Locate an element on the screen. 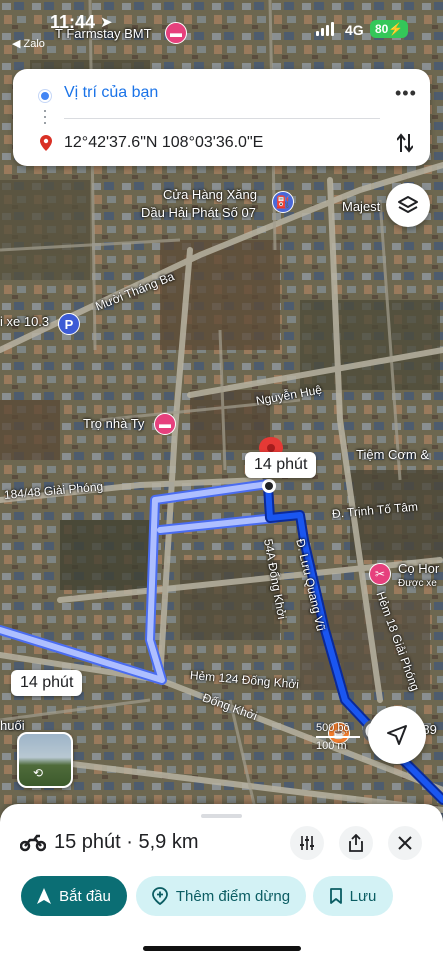 This screenshot has width=443, height=960. save-button: Lưu is located at coordinates (353, 896).